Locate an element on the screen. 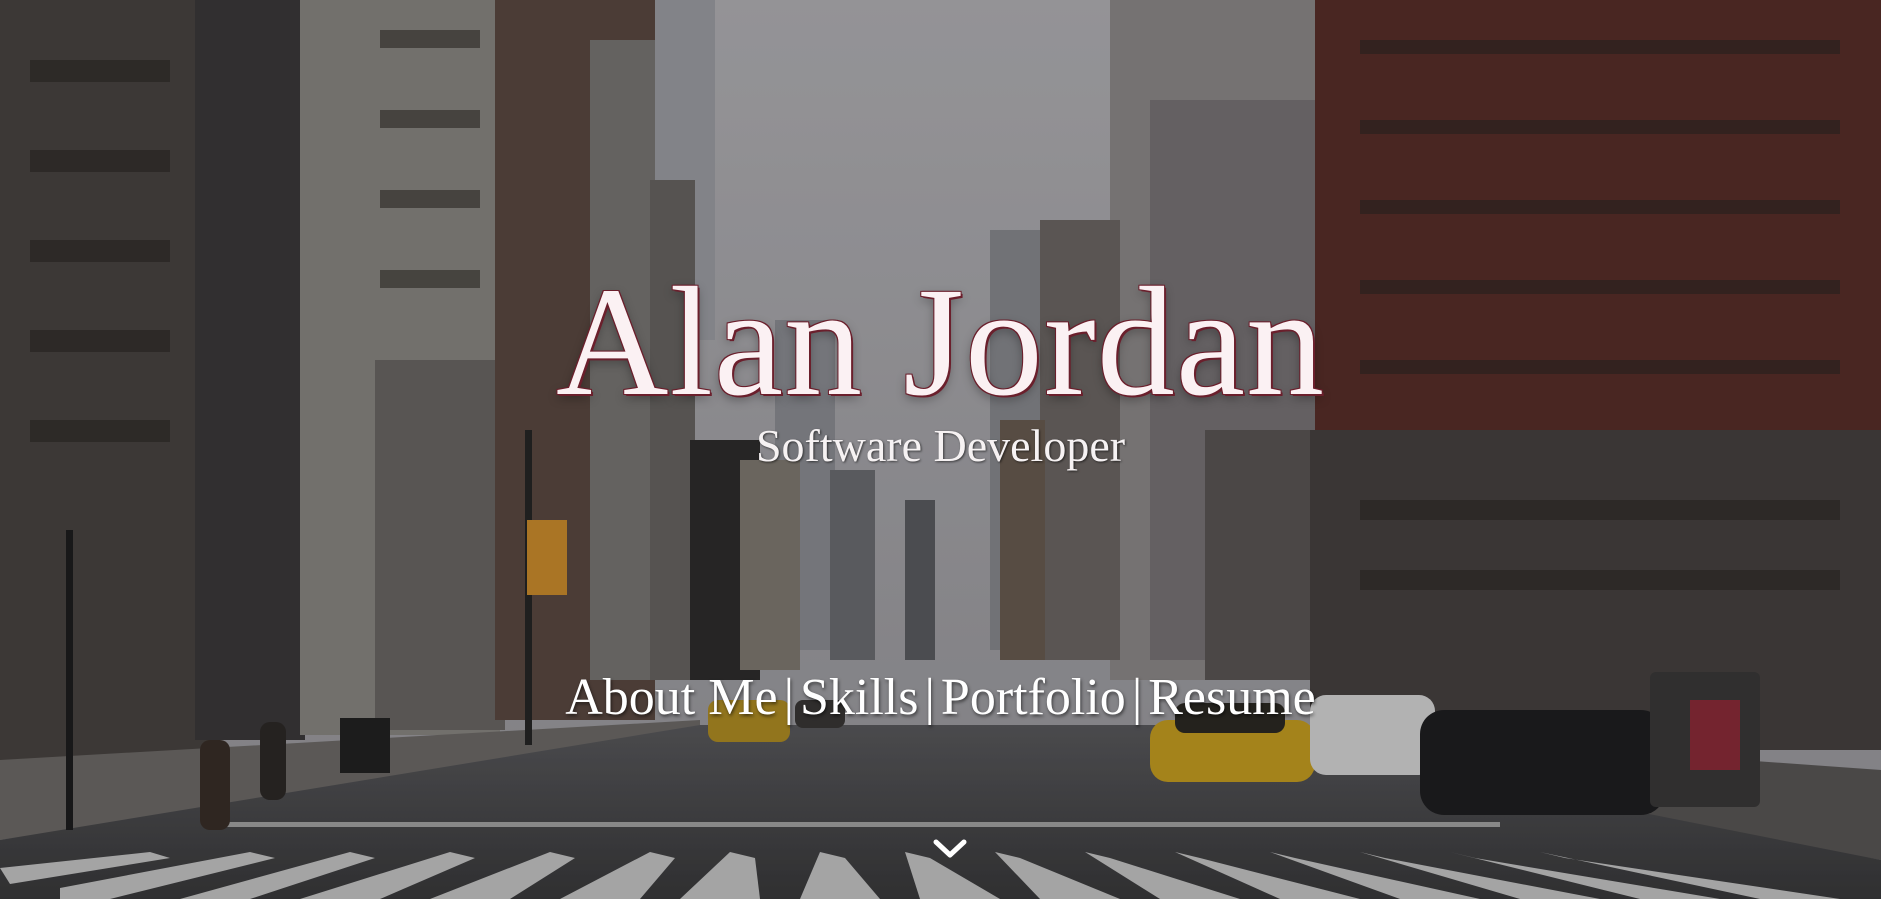 The image size is (1881, 899). hero-tagline: Software Developer is located at coordinates (940, 445).